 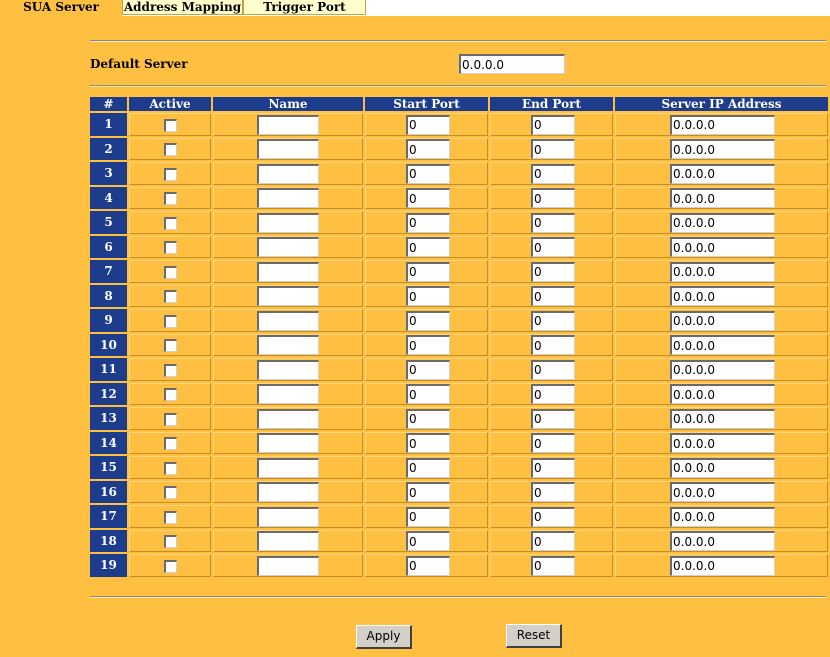 What do you see at coordinates (61, 8) in the screenshot?
I see `tab-sua-server: SUA Server` at bounding box center [61, 8].